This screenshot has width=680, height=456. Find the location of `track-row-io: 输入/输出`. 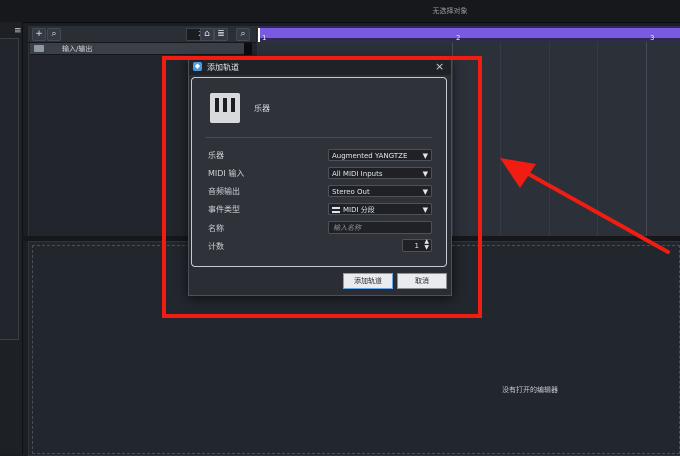

track-row-io: 输入/输出 is located at coordinates (139, 49).